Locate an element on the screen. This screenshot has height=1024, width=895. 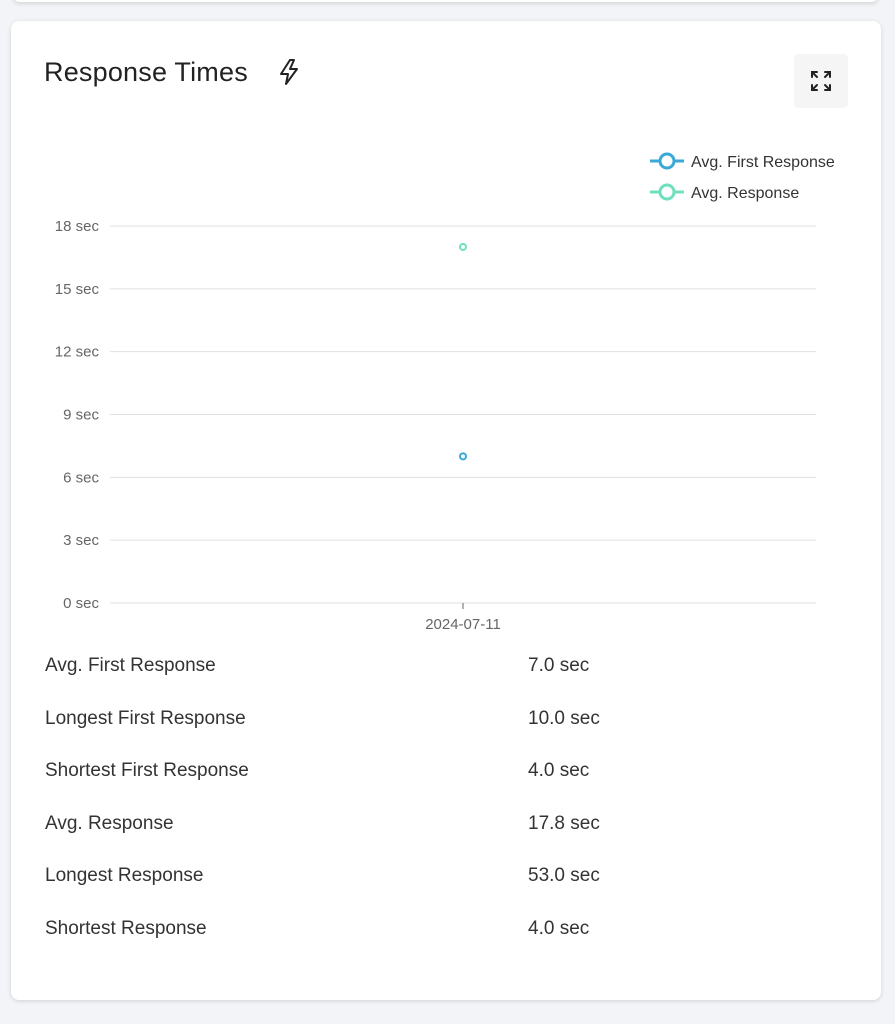
lightning-bolt-icon is located at coordinates (289, 72).